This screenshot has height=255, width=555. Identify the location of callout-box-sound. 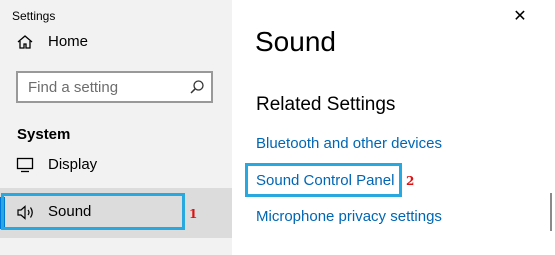
(93, 211).